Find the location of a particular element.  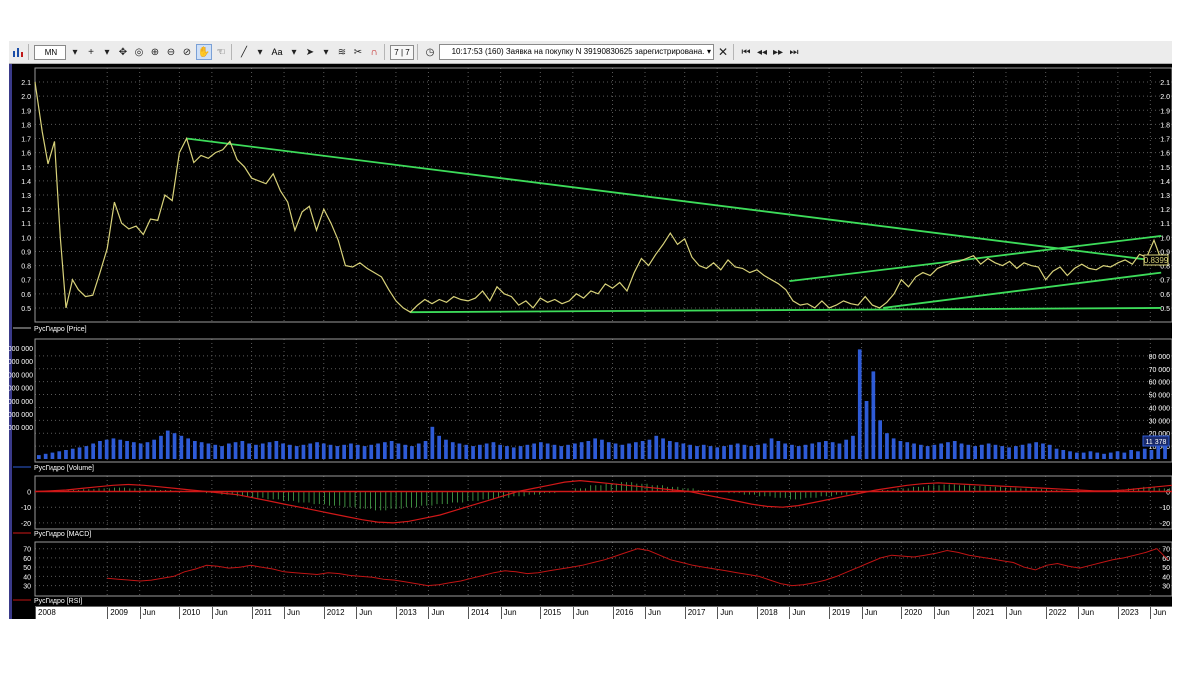

first-page-icon: ⏮ is located at coordinates (746, 52).